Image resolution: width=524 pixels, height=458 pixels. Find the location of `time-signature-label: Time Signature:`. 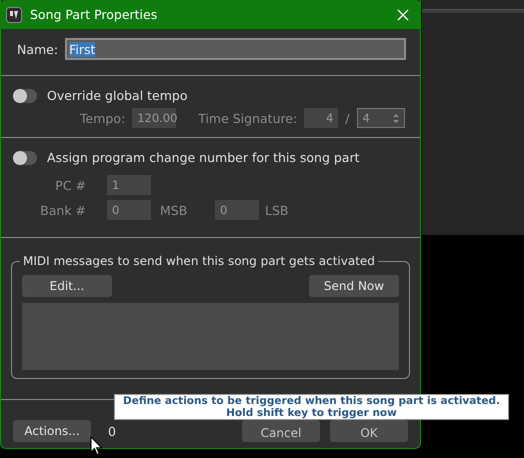

time-signature-label: Time Signature: is located at coordinates (248, 118).